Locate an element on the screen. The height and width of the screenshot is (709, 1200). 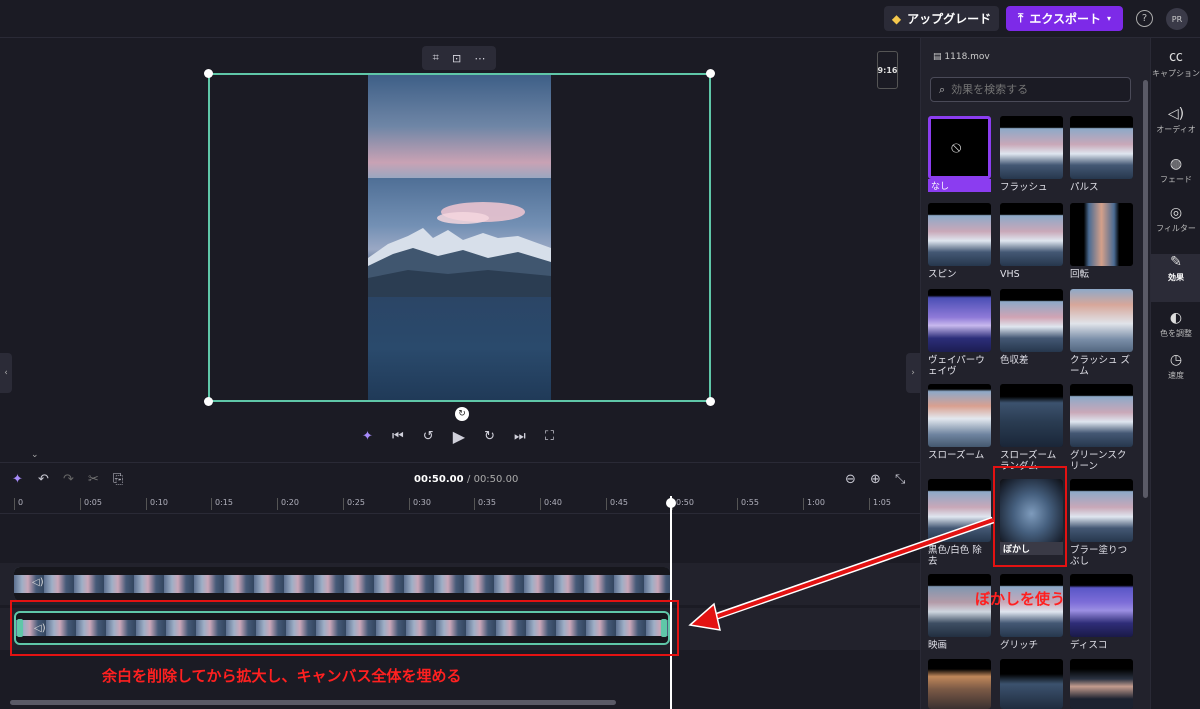
volume-icon: ◁) is located at coordinates (38, 582).